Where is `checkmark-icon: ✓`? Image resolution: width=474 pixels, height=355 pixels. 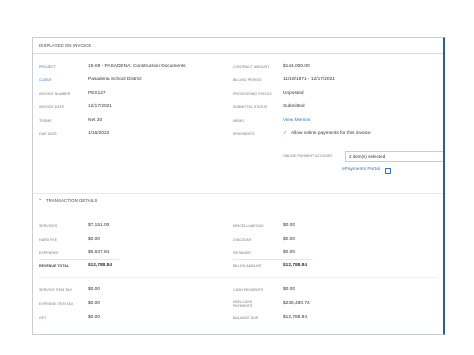
checkmark-icon: ✓ is located at coordinates (285, 133).